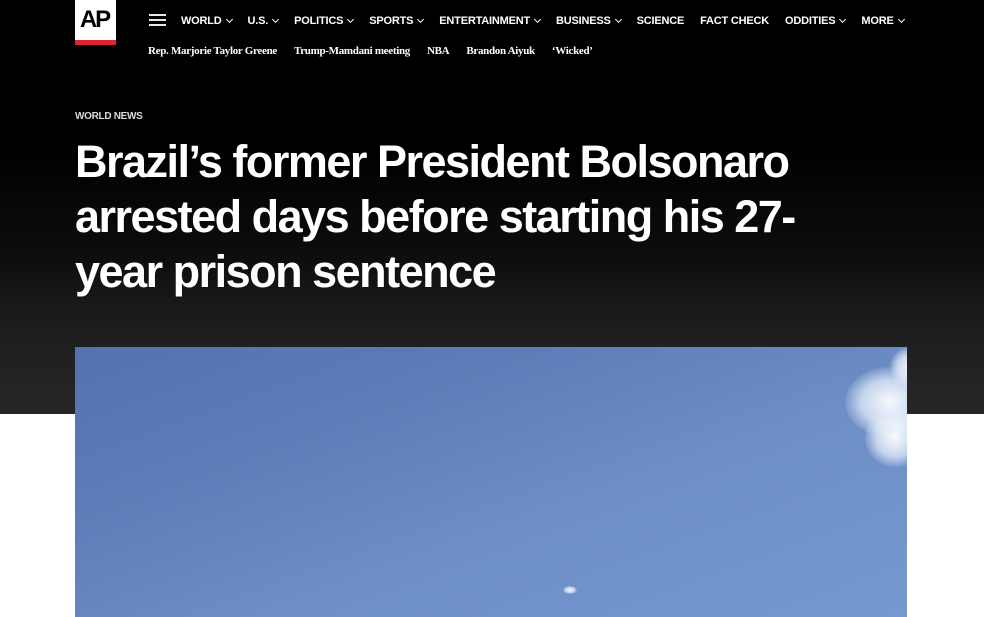  I want to click on nav-item-entertainment: ENTERTAINMENT, so click(490, 21).